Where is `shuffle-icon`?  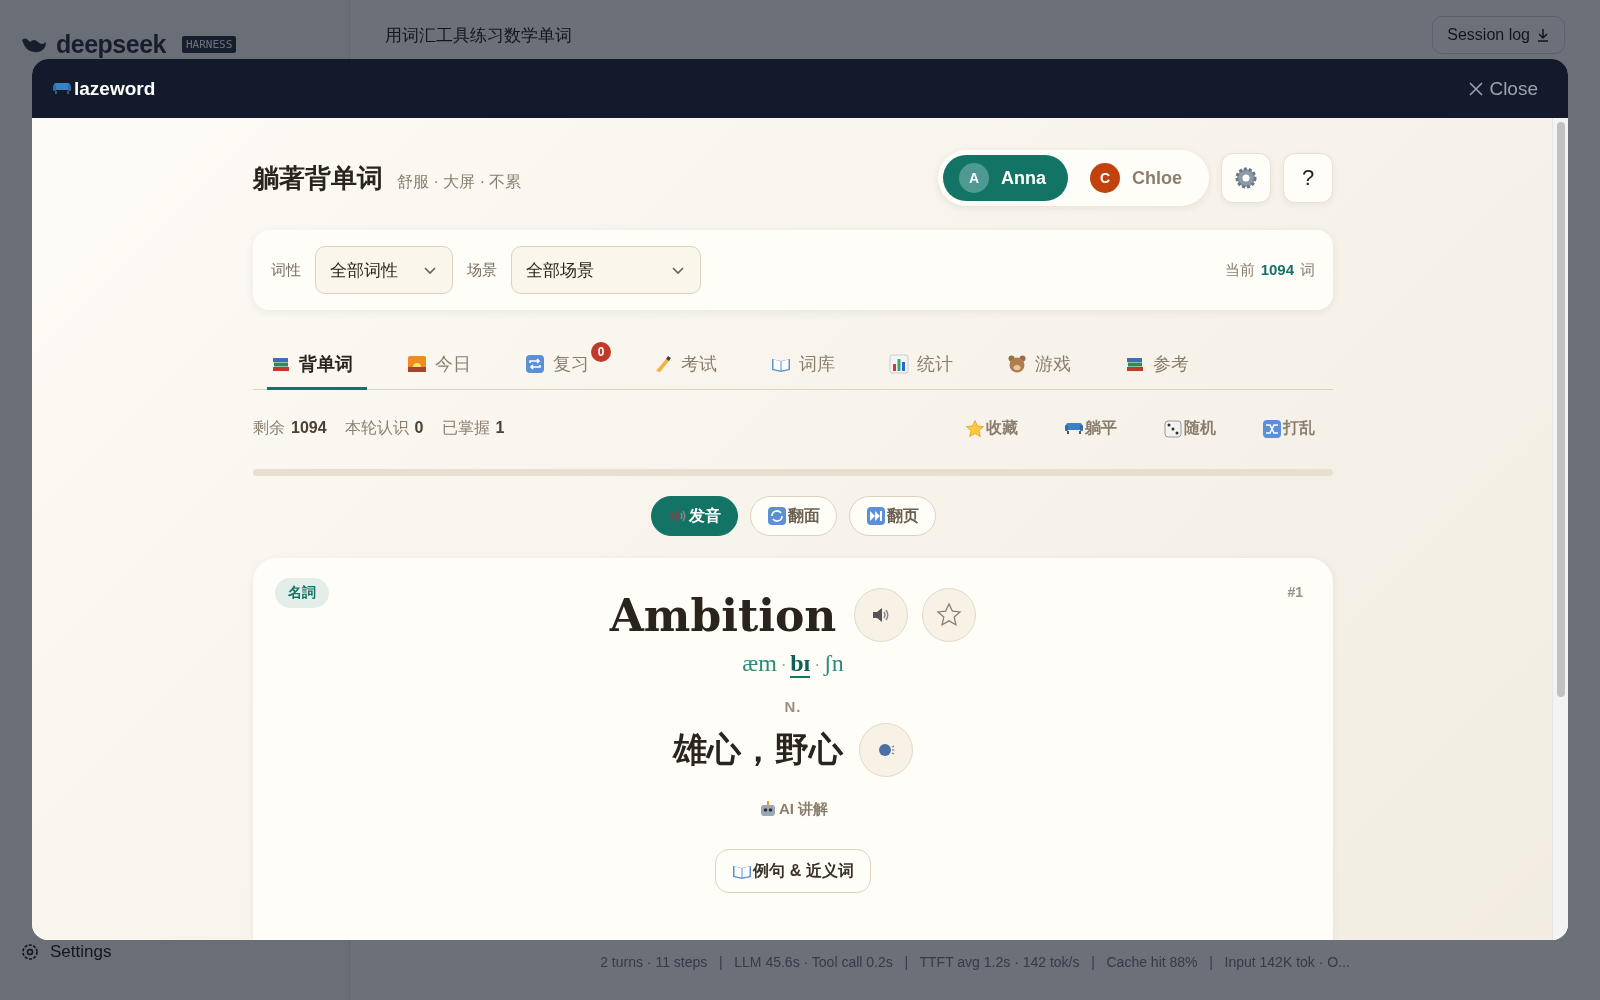
shuffle-icon is located at coordinates (1272, 428).